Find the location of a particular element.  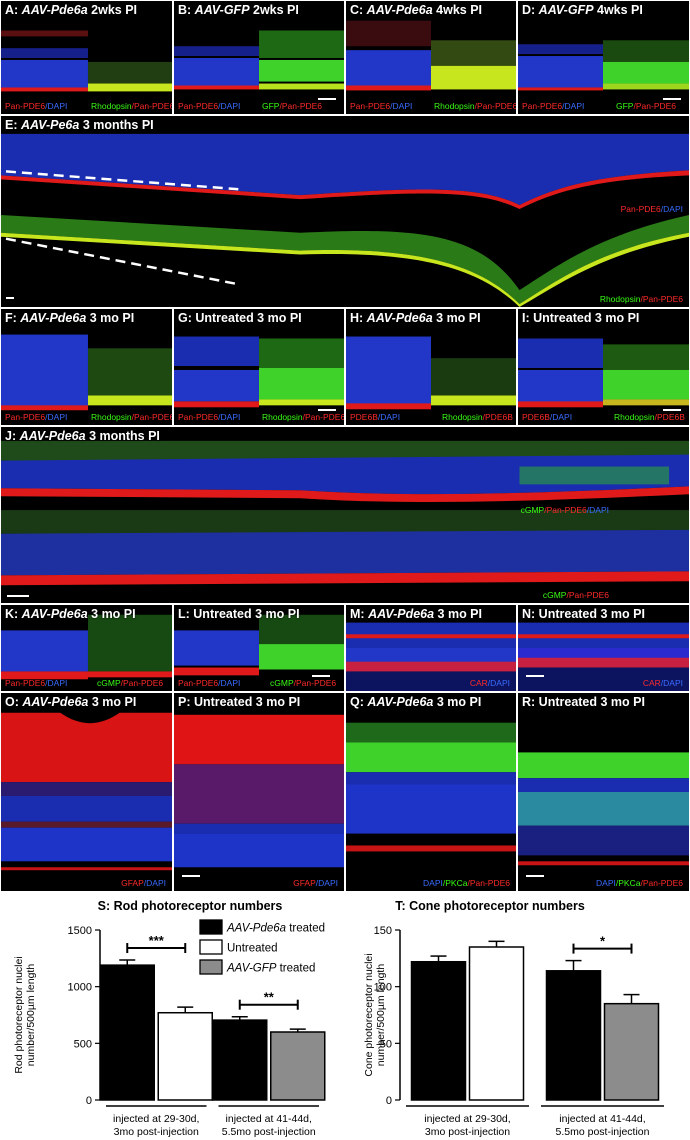

panel-n: N: Untreated 3 mo PI CAR/DAPI is located at coordinates (603, 648).